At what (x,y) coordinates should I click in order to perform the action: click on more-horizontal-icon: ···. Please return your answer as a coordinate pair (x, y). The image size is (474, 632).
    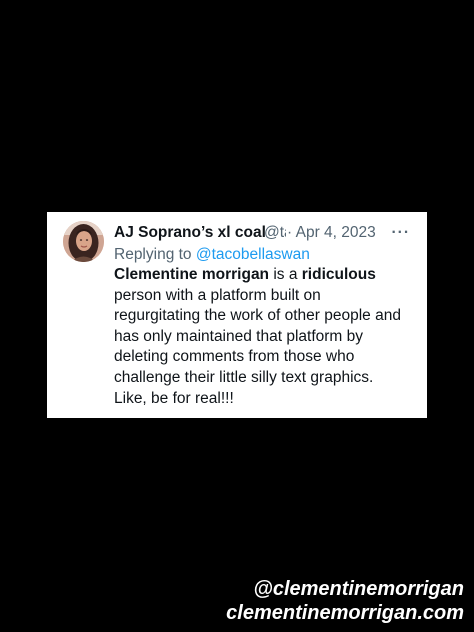
    Looking at the image, I should click on (401, 233).